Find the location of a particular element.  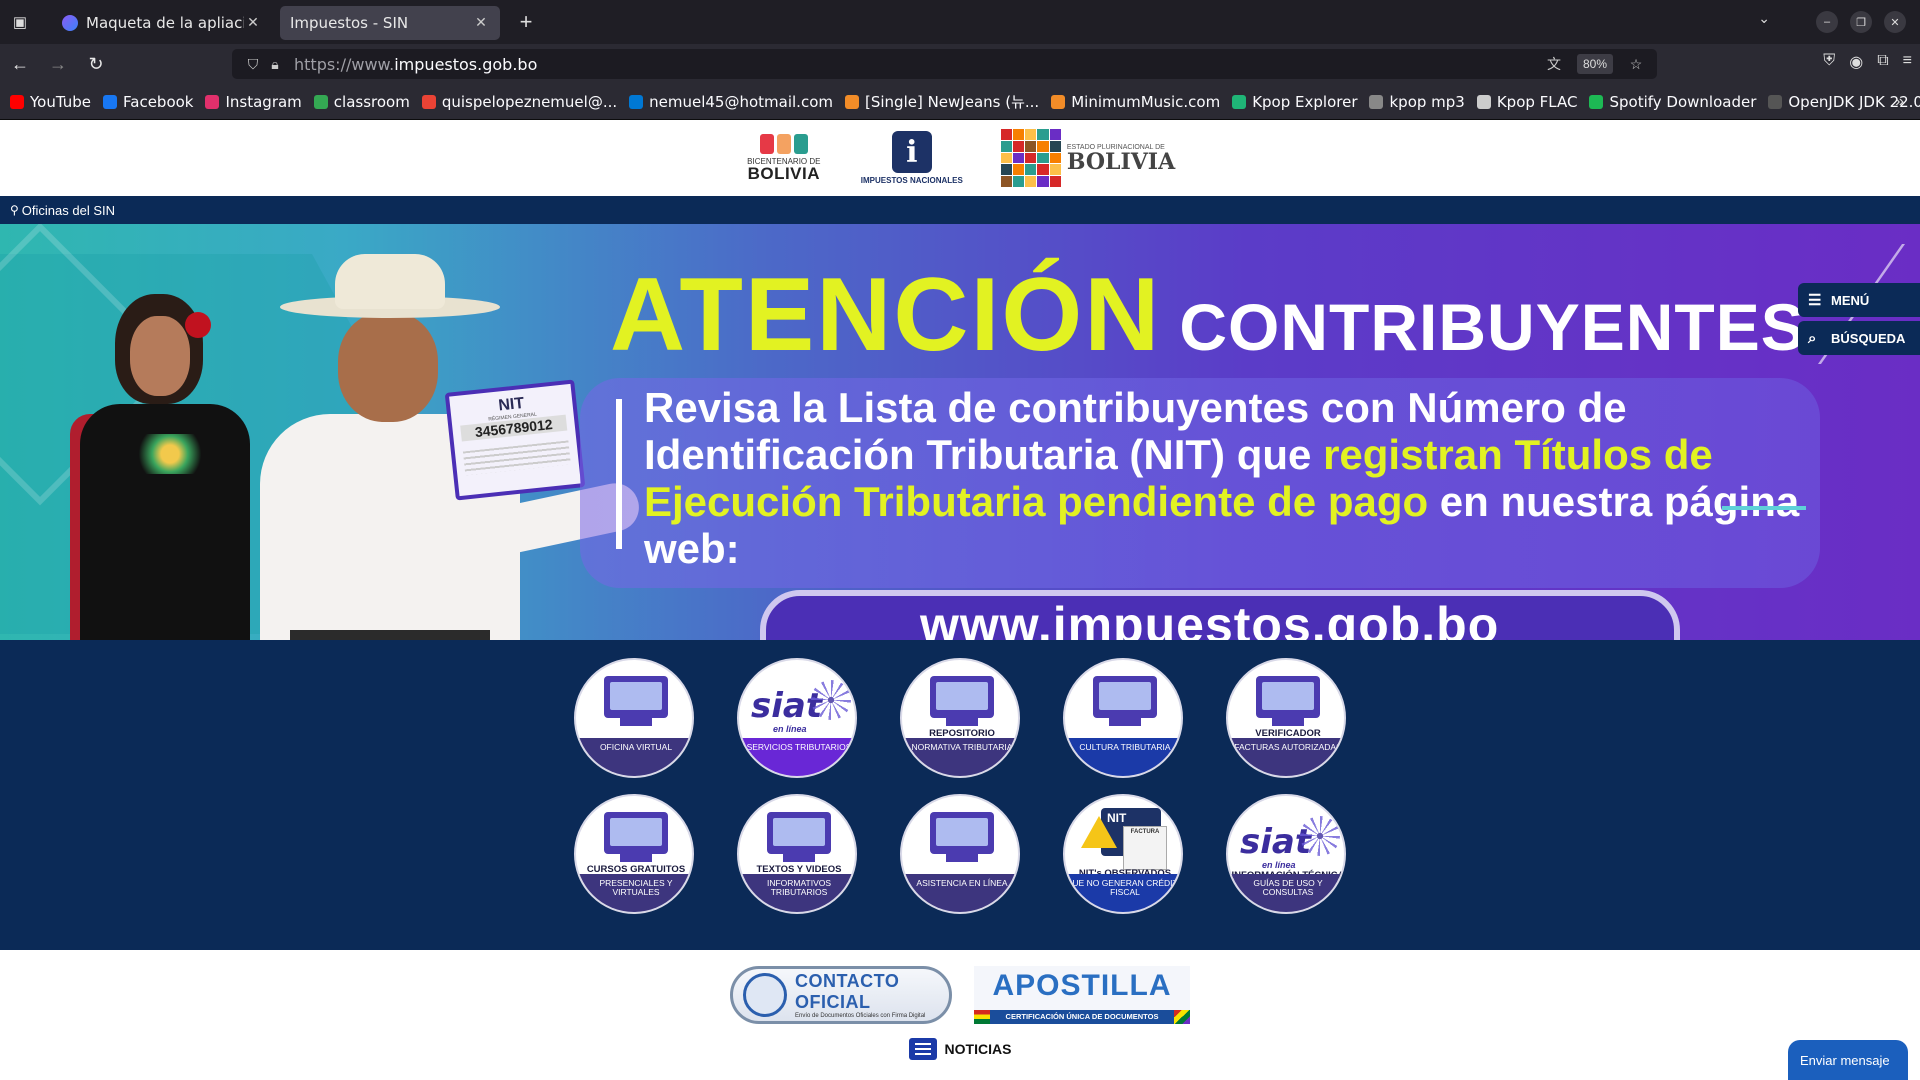

bookmark-star-icon: ☆ is located at coordinates (1636, 64).